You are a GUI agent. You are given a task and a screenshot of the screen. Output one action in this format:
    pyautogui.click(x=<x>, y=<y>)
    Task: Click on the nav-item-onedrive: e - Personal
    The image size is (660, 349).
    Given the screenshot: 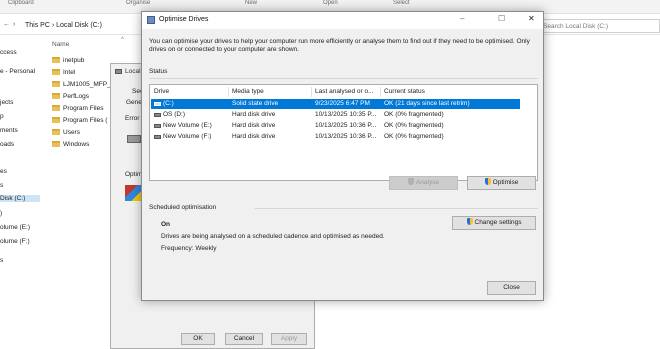 What is the action you would take?
    pyautogui.click(x=17, y=71)
    